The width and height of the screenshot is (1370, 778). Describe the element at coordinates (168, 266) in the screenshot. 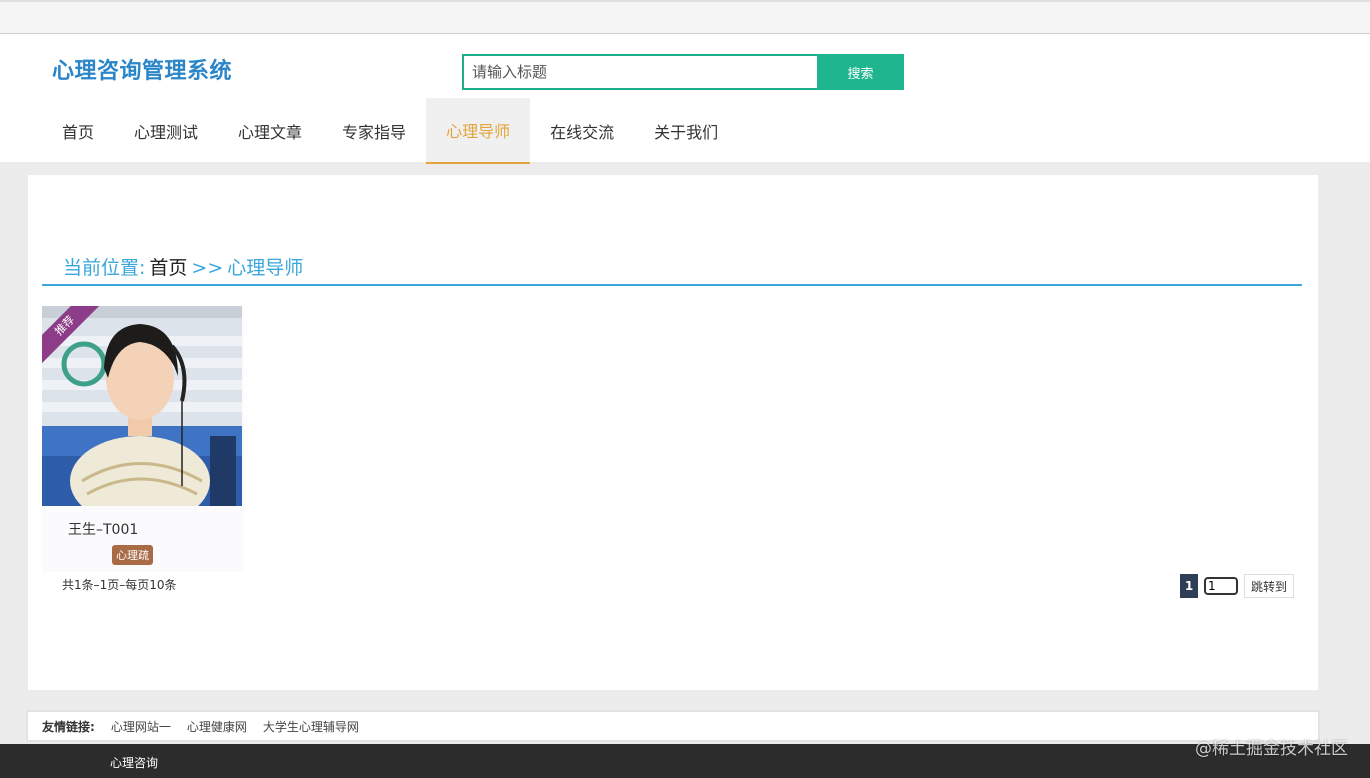

I see `breadcrumb-home: 首页` at that location.